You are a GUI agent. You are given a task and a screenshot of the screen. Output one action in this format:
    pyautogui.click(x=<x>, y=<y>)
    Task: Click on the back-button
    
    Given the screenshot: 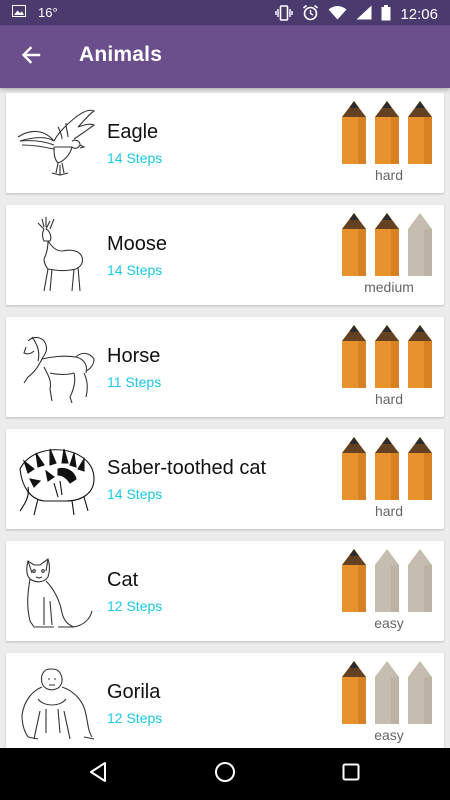 What is the action you would take?
    pyautogui.click(x=31, y=57)
    